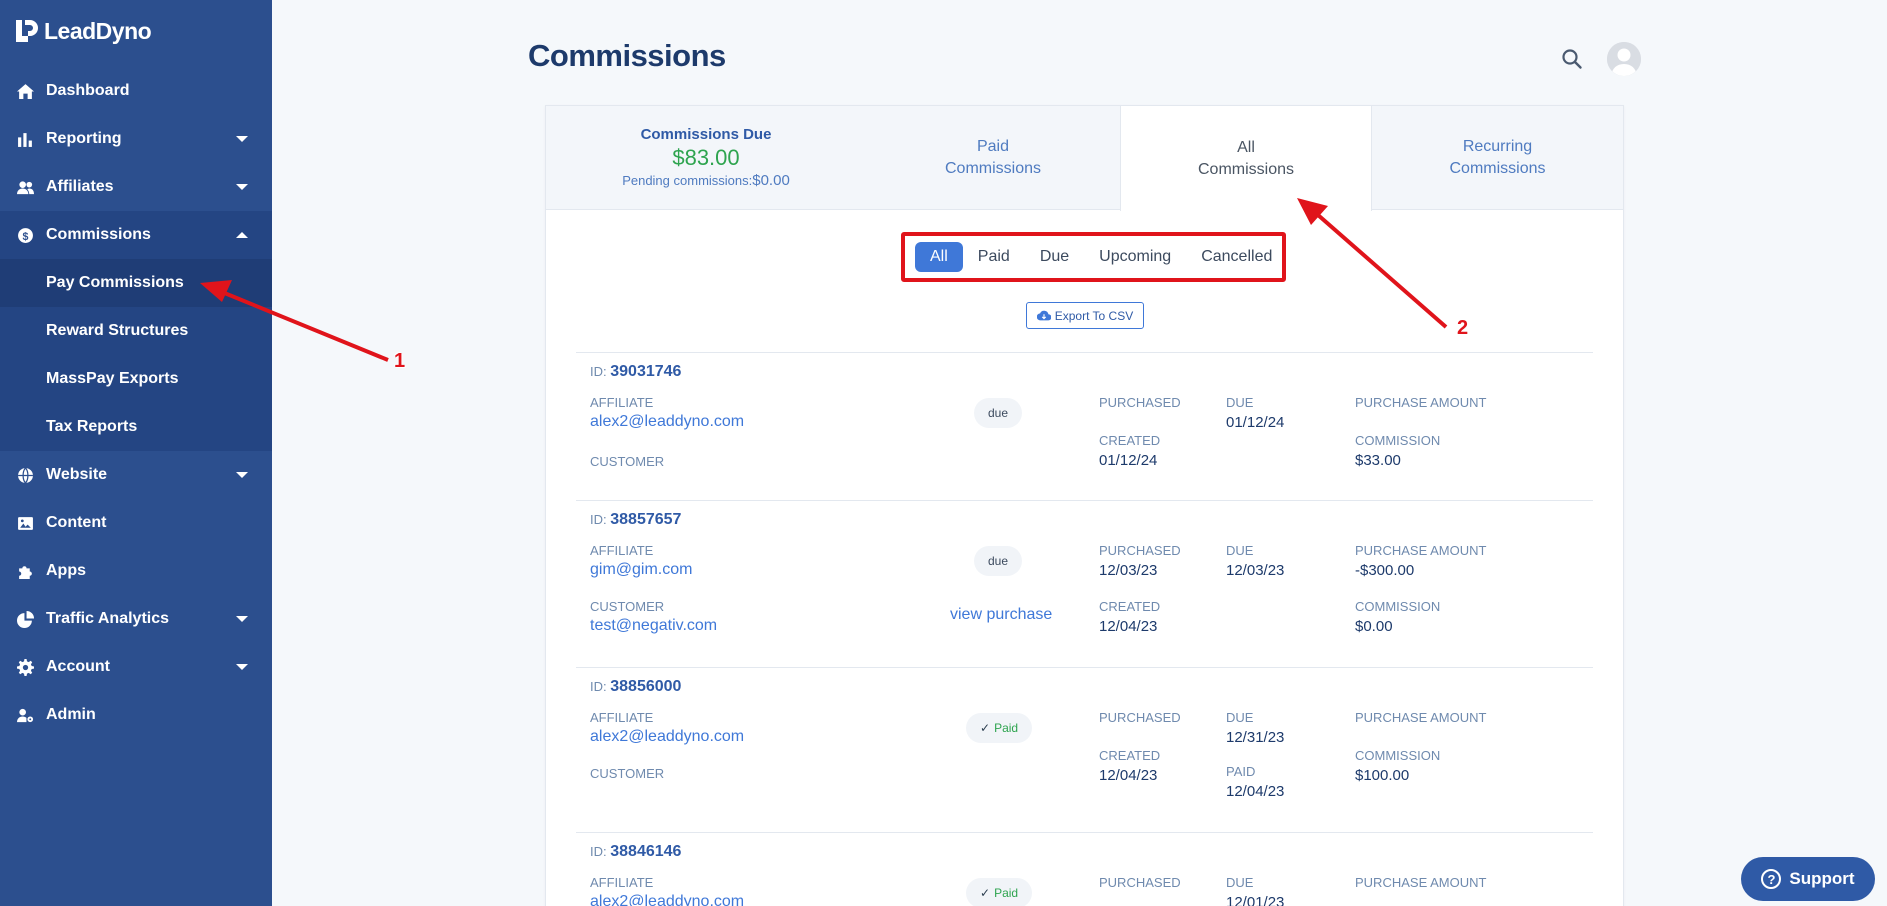 The width and height of the screenshot is (1887, 906). I want to click on tab-all-commissions: All Commissions, so click(1246, 158).